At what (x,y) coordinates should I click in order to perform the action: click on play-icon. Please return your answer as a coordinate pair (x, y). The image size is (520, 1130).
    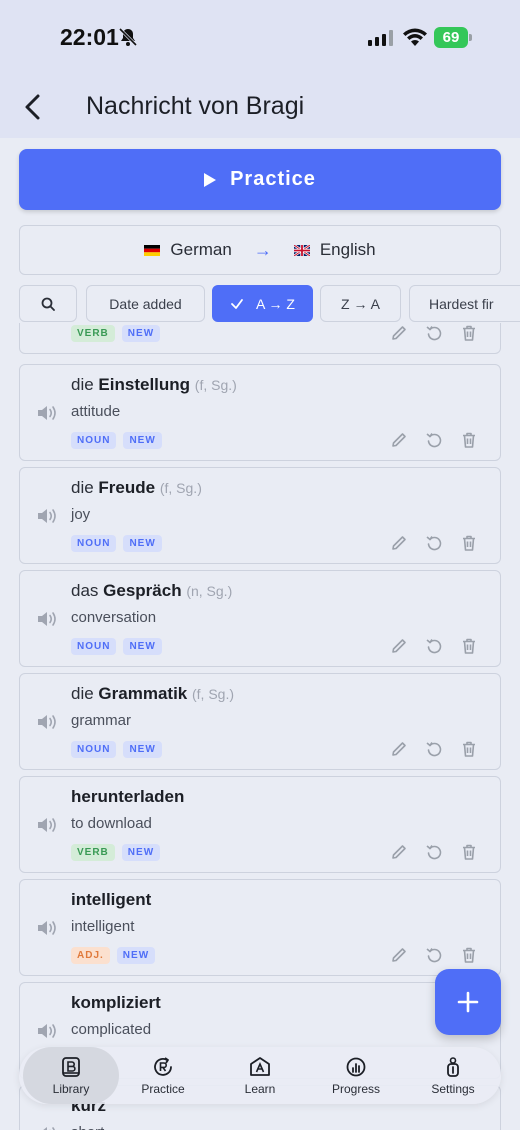
    Looking at the image, I should click on (210, 179).